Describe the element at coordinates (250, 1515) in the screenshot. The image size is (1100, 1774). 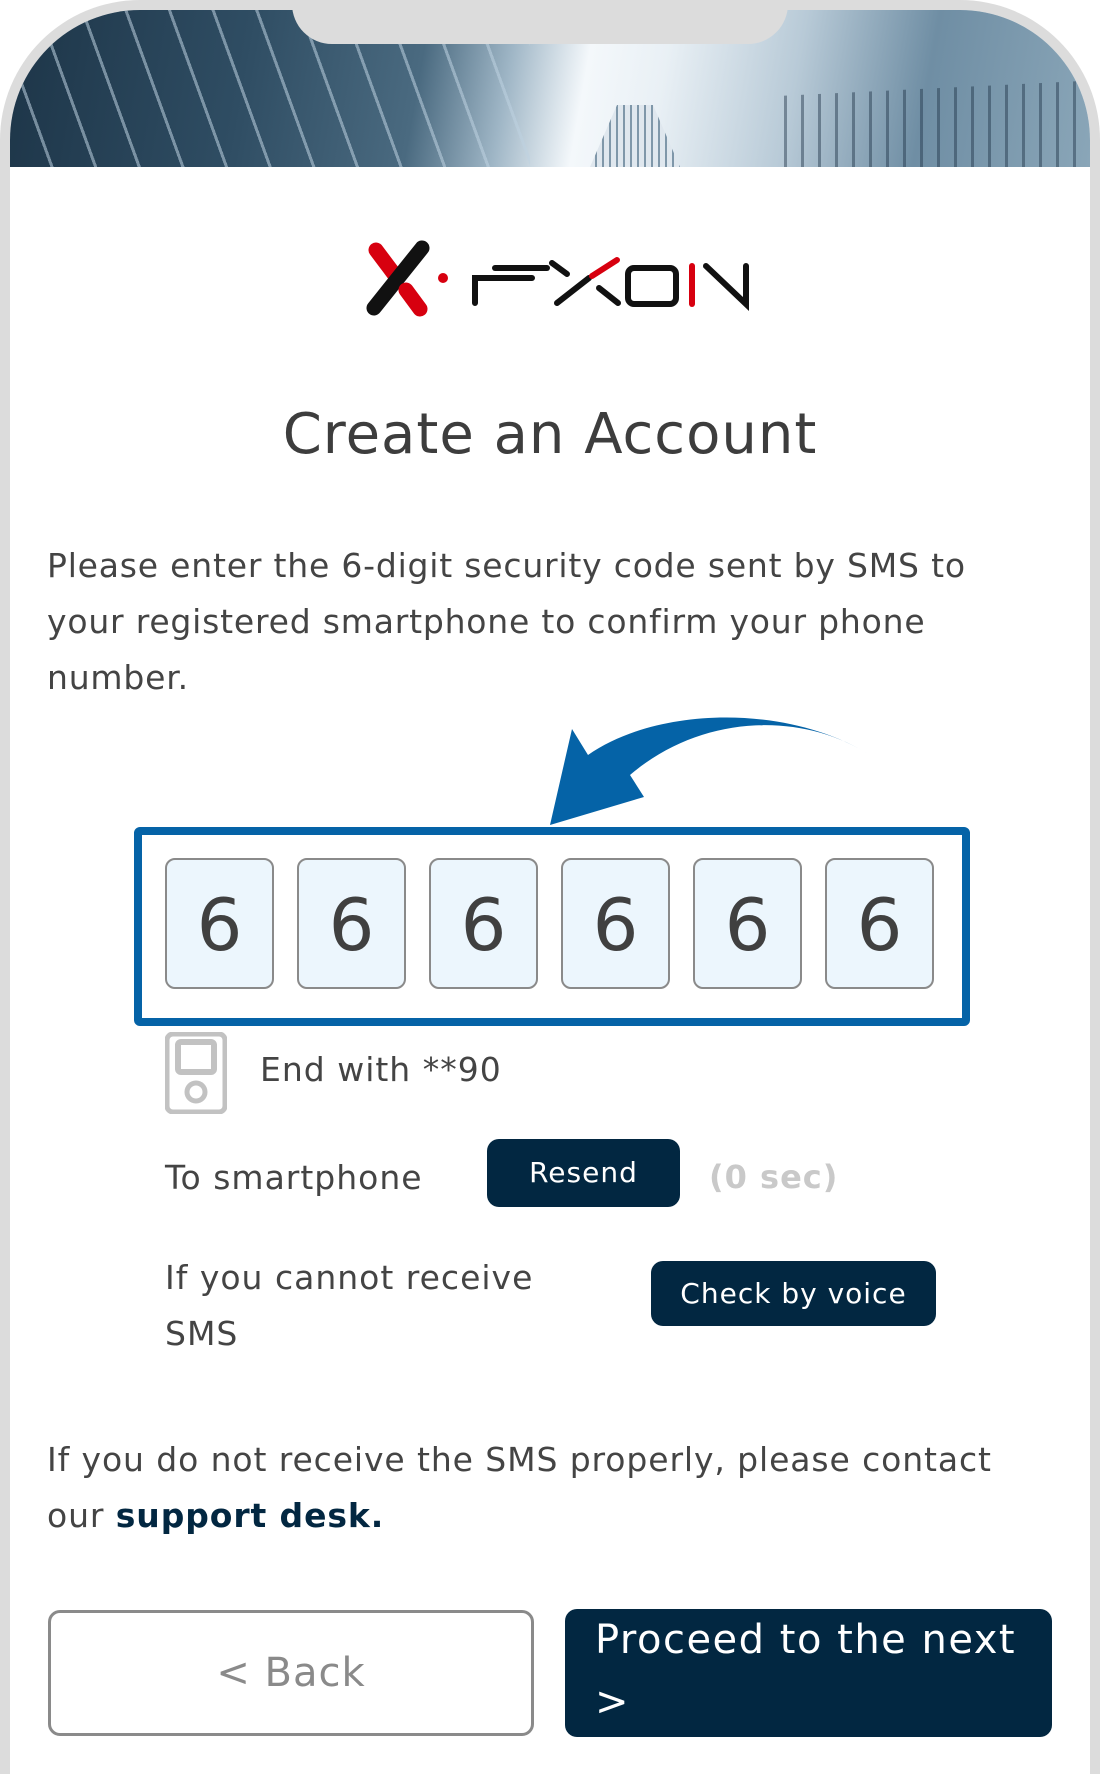
I see `support-desk-link: support desk.` at that location.